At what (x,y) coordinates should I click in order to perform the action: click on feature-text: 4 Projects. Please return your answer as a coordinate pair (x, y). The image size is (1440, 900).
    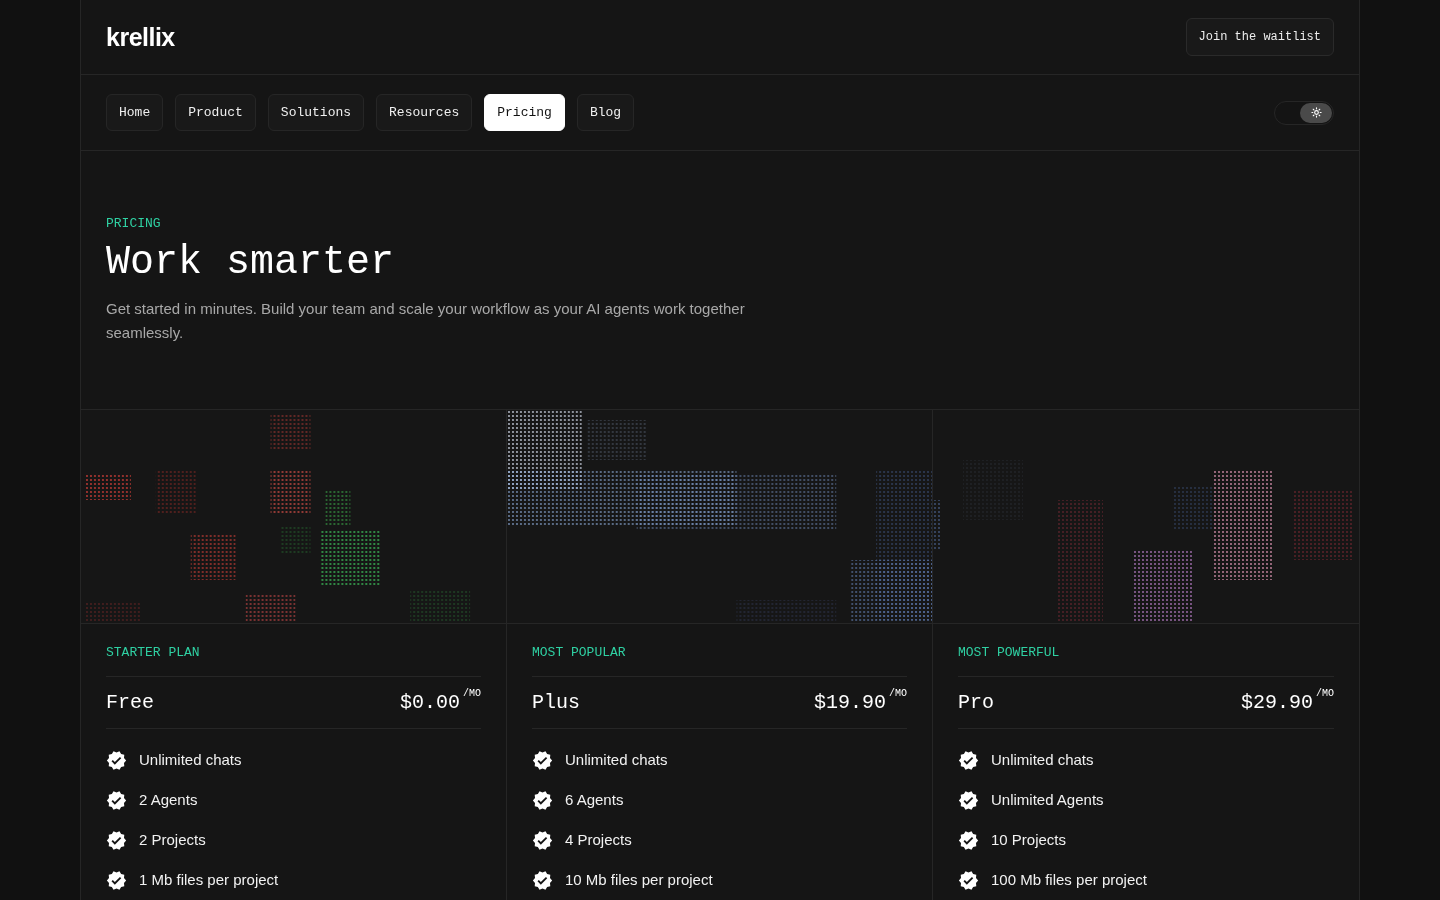
    Looking at the image, I should click on (598, 840).